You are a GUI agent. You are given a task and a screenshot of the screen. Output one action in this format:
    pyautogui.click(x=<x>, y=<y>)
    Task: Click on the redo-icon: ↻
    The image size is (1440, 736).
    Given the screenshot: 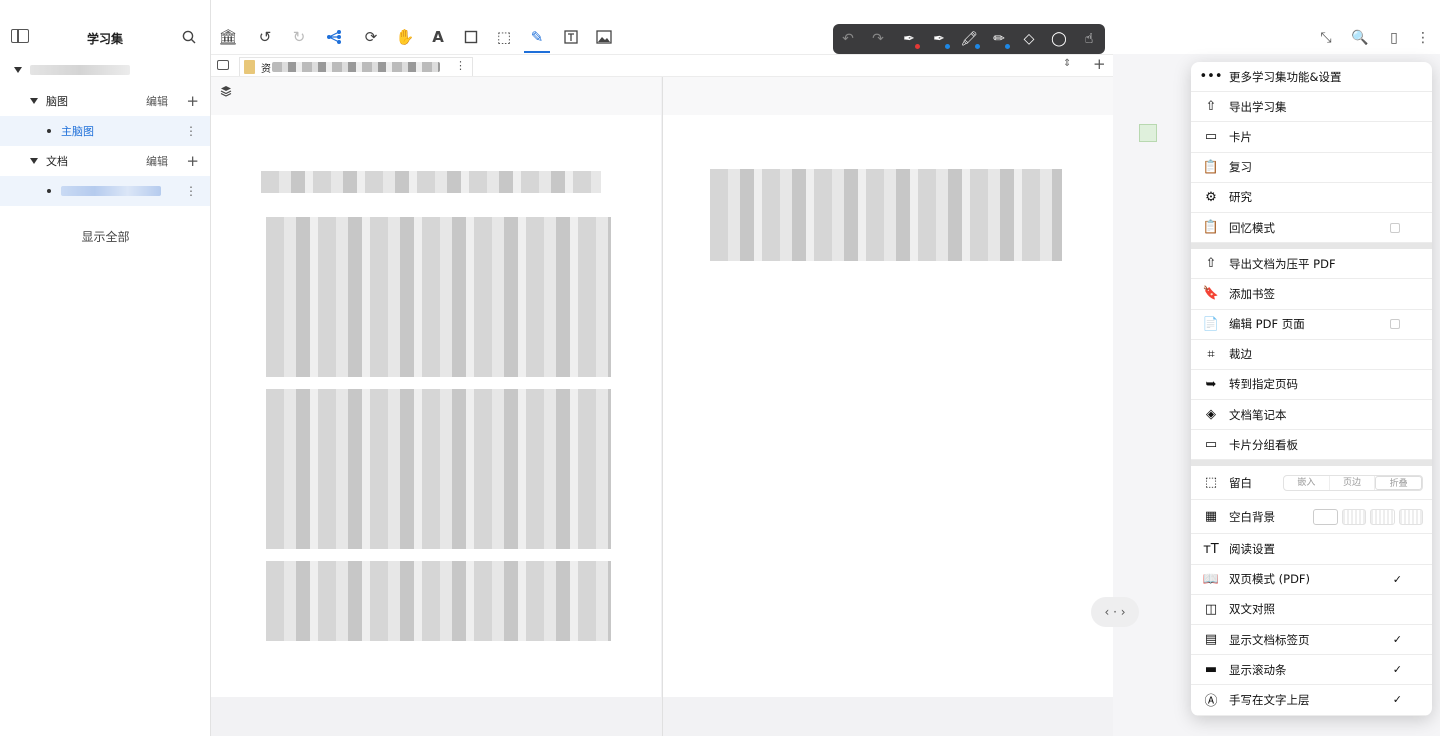 What is the action you would take?
    pyautogui.click(x=299, y=37)
    